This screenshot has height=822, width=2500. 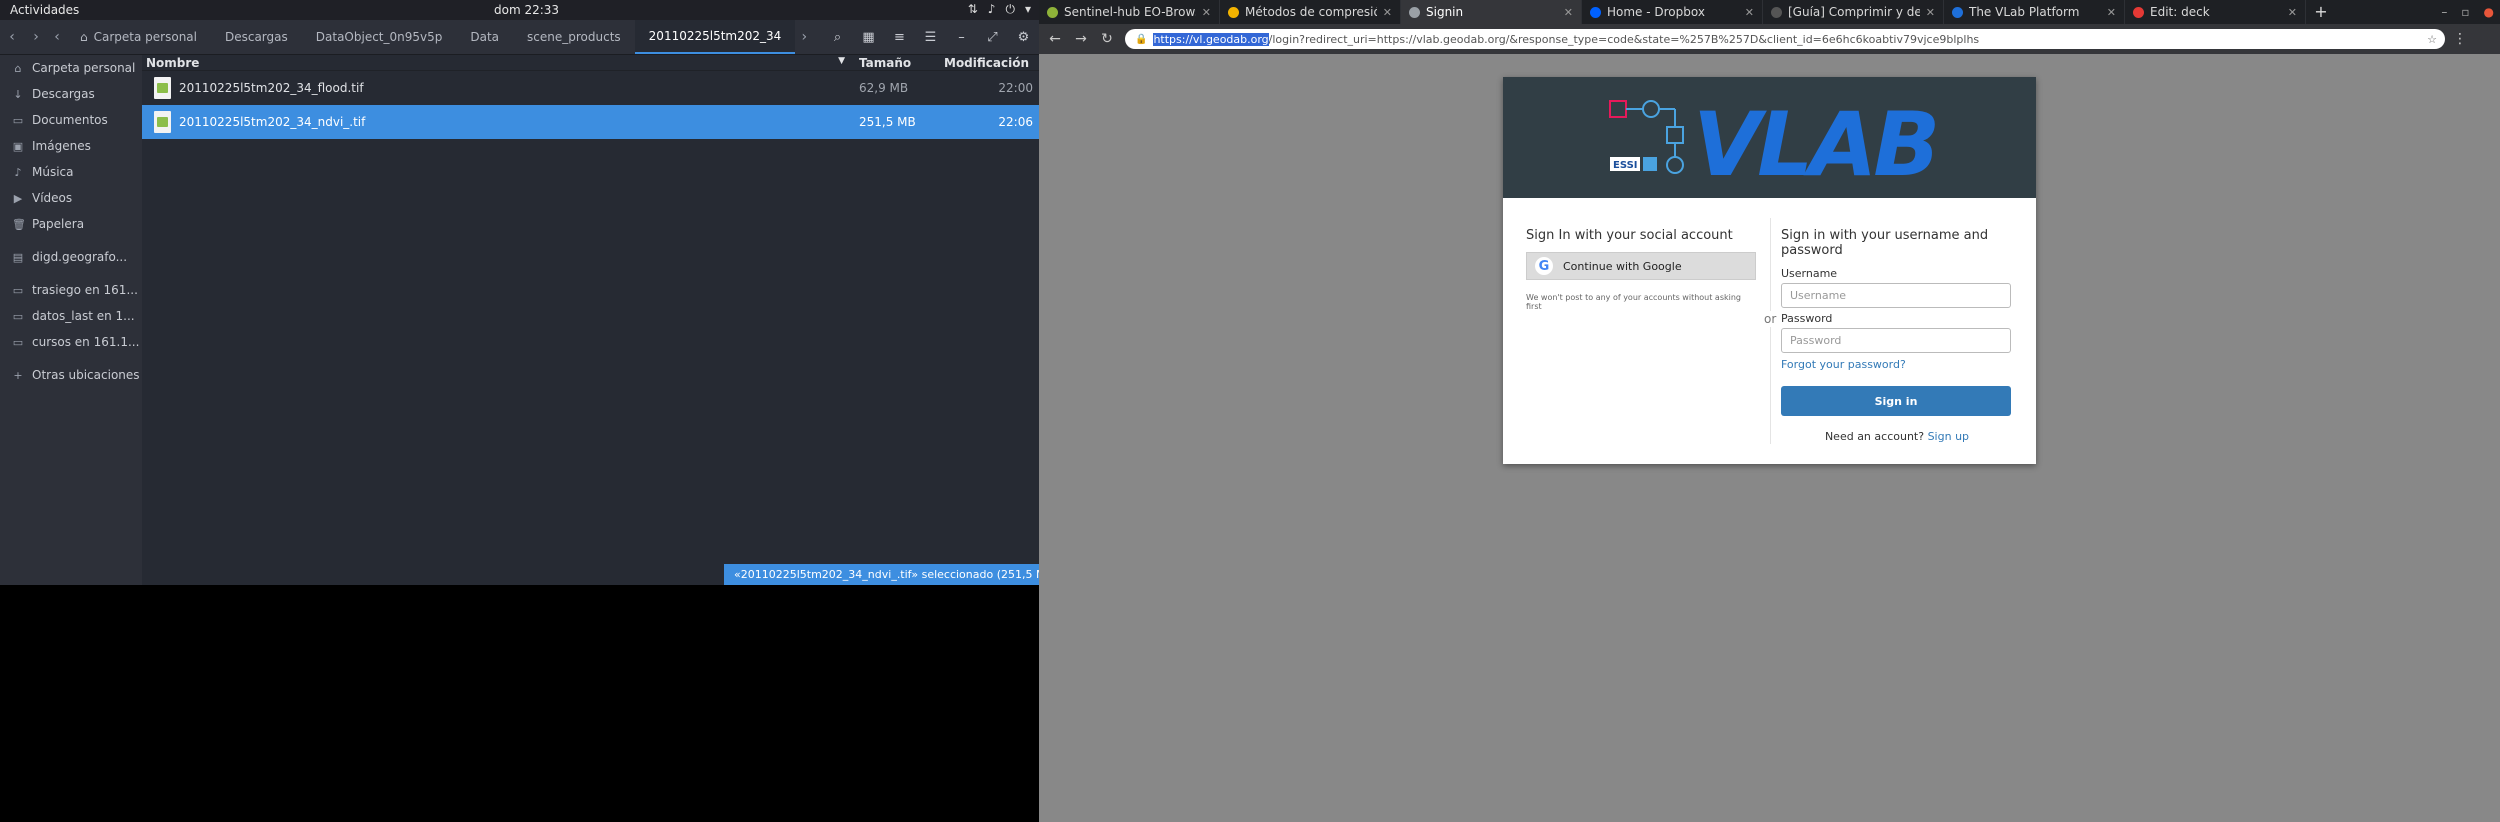 I want to click on tab-title: Signin, so click(x=1445, y=12).